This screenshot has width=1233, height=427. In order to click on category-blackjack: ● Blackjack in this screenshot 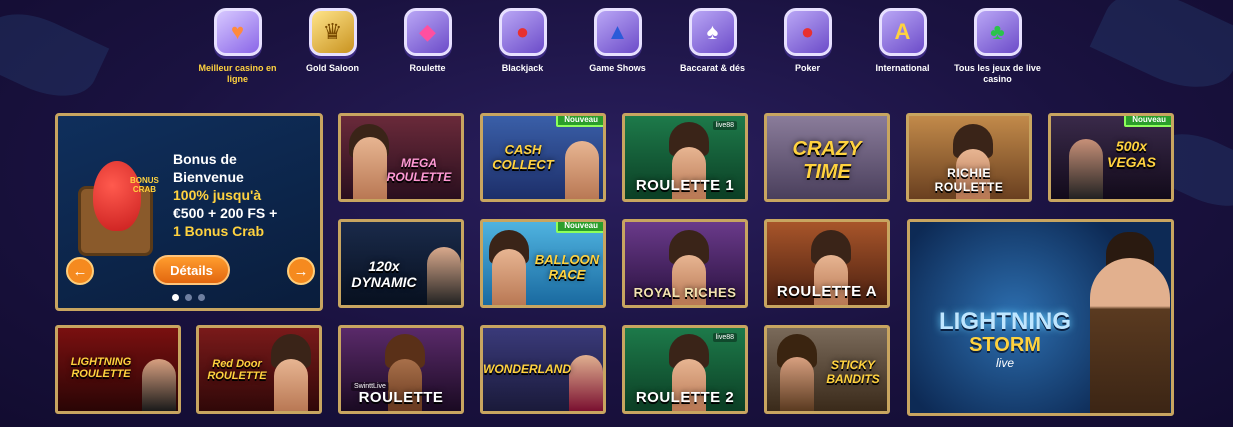, I will do `click(522, 50)`.